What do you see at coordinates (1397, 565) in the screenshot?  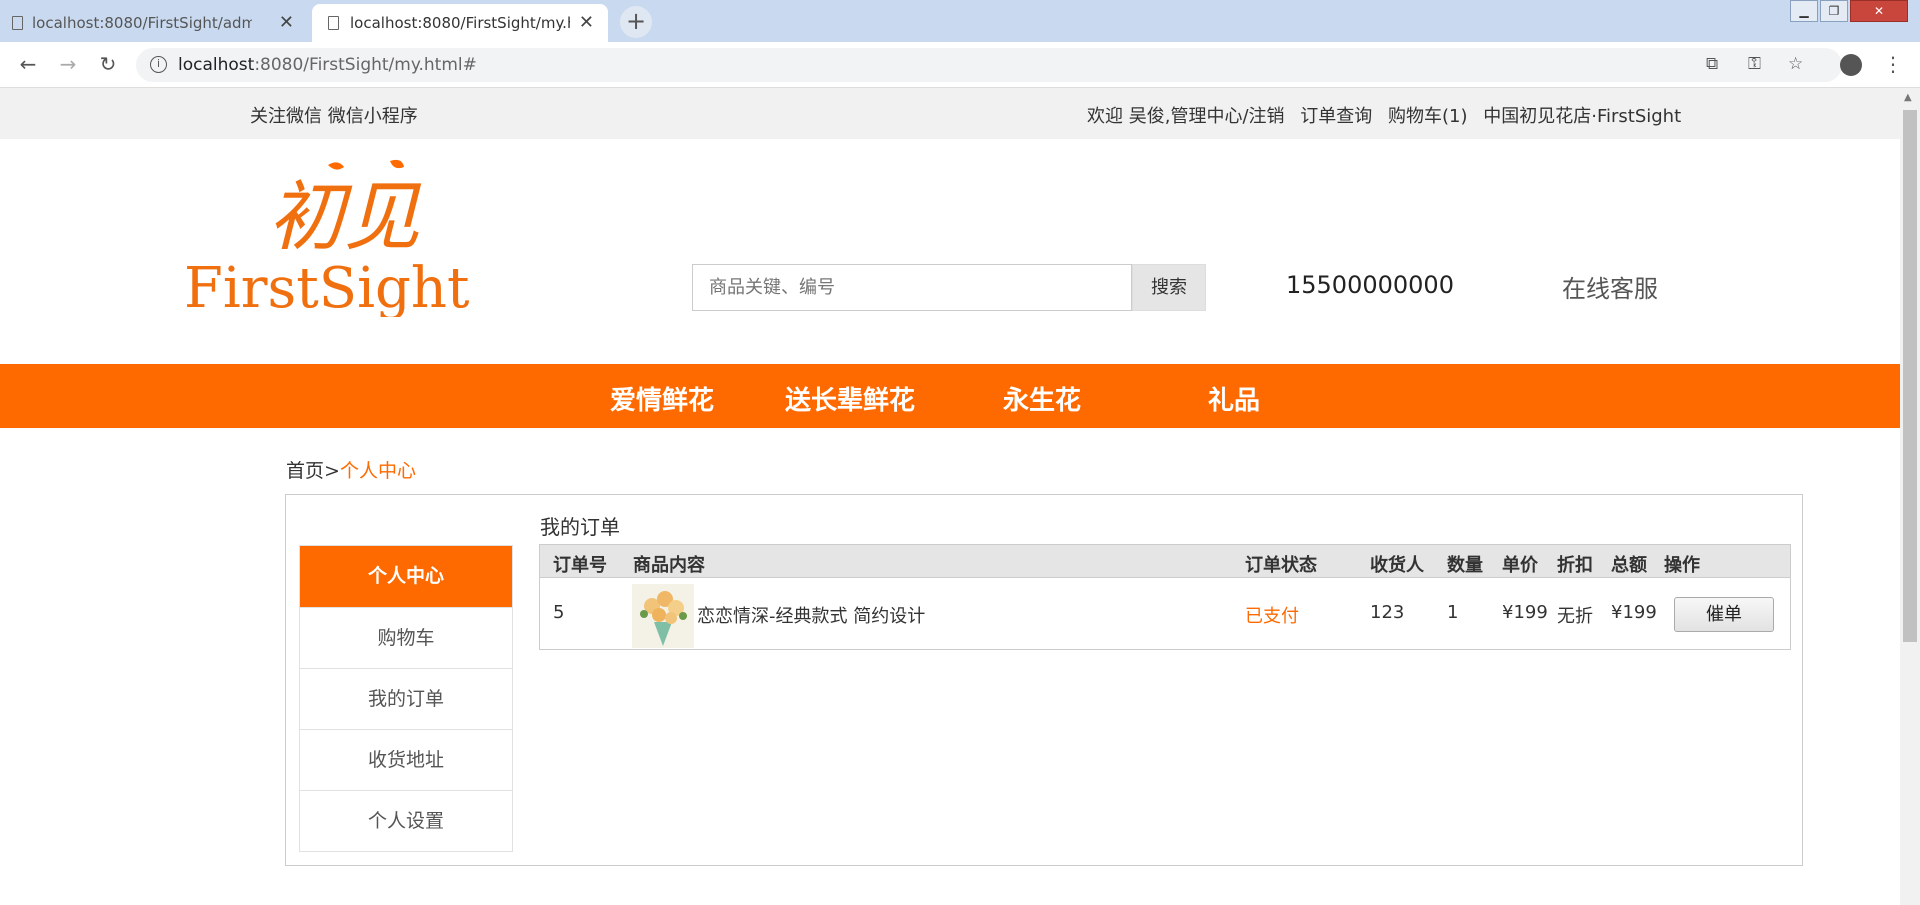 I see `col-header: 收货人` at bounding box center [1397, 565].